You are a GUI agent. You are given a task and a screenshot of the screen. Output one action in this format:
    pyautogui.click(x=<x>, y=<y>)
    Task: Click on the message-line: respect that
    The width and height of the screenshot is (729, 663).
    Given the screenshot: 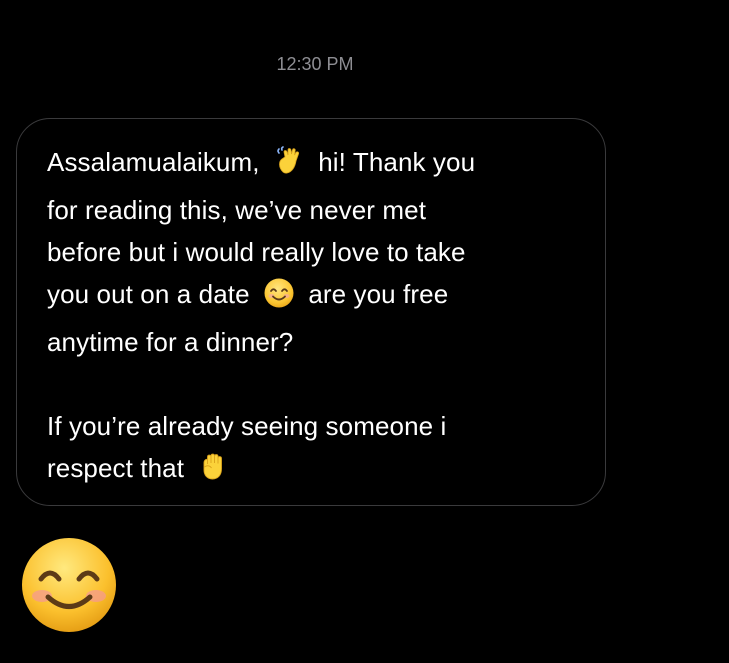 What is the action you would take?
    pyautogui.click(x=317, y=471)
    